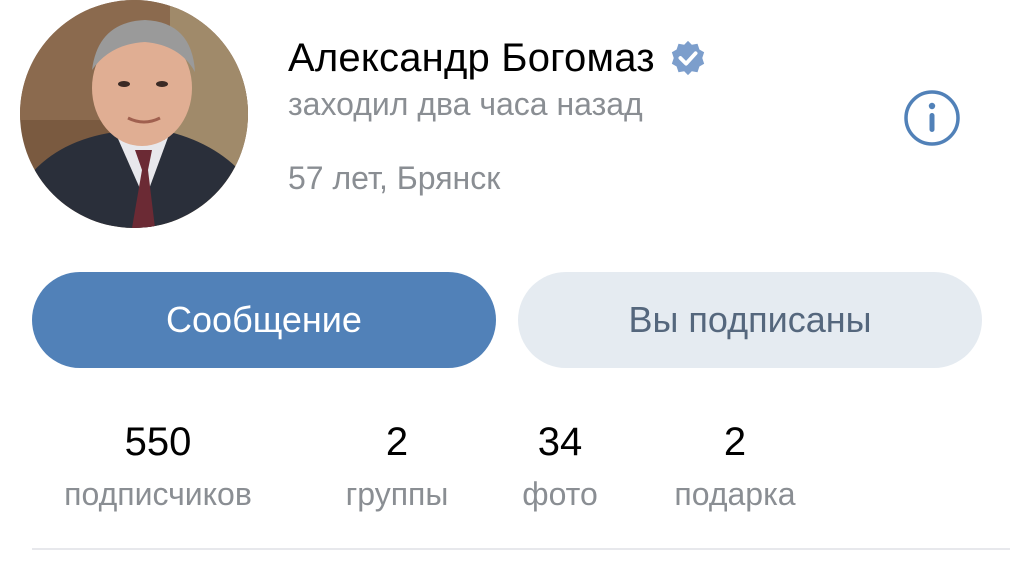 Image resolution: width=1010 pixels, height=568 pixels. What do you see at coordinates (688, 58) in the screenshot?
I see `verified-check-icon` at bounding box center [688, 58].